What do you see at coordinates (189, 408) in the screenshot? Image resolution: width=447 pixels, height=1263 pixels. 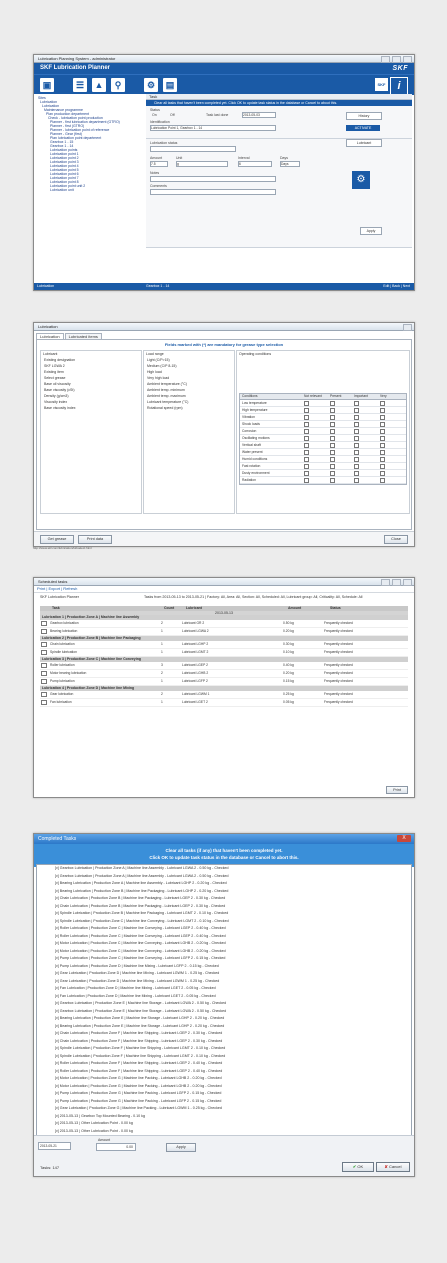 I see `load-row: Rotational speed (rpm)` at bounding box center [189, 408].